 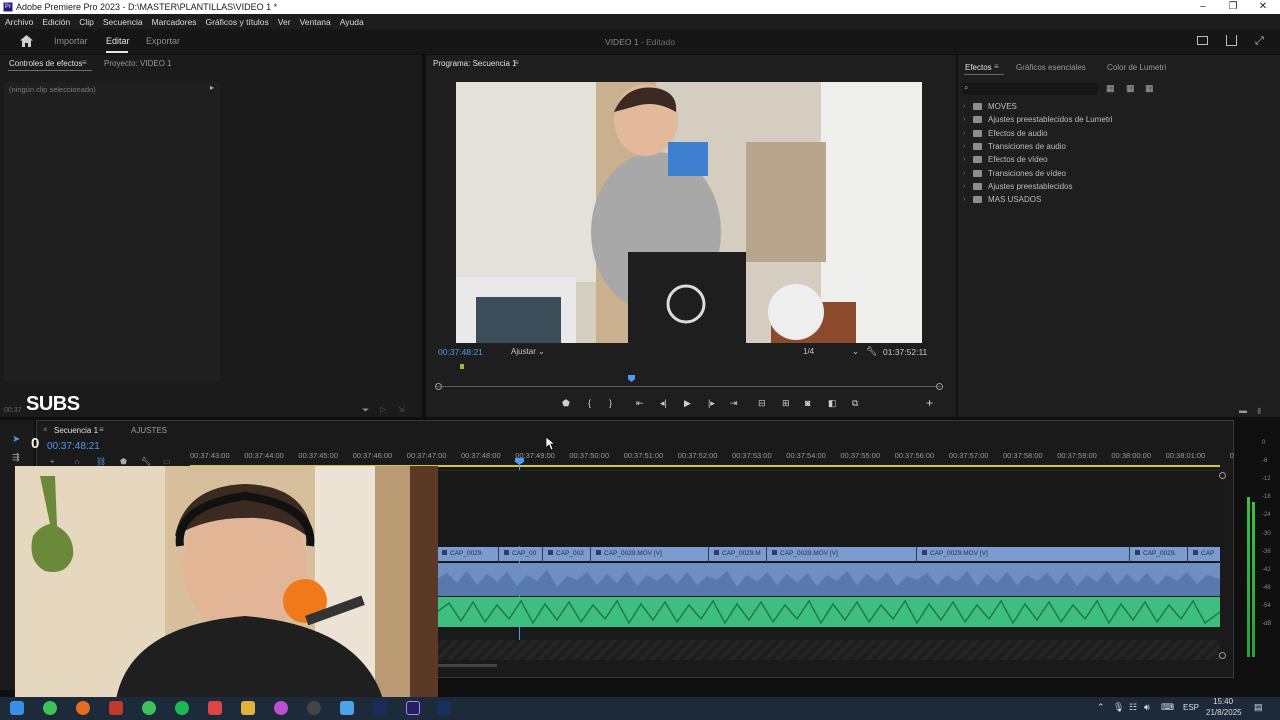 What do you see at coordinates (167, 461) in the screenshot?
I see `captions-icon: ▭` at bounding box center [167, 461].